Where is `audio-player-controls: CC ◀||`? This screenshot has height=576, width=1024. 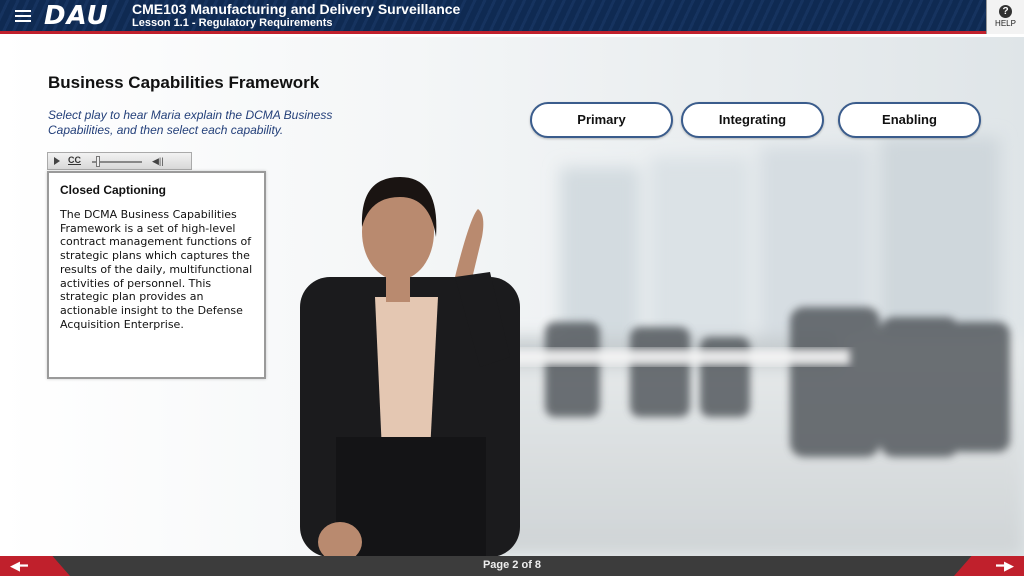
audio-player-controls: CC ◀|| is located at coordinates (119, 161).